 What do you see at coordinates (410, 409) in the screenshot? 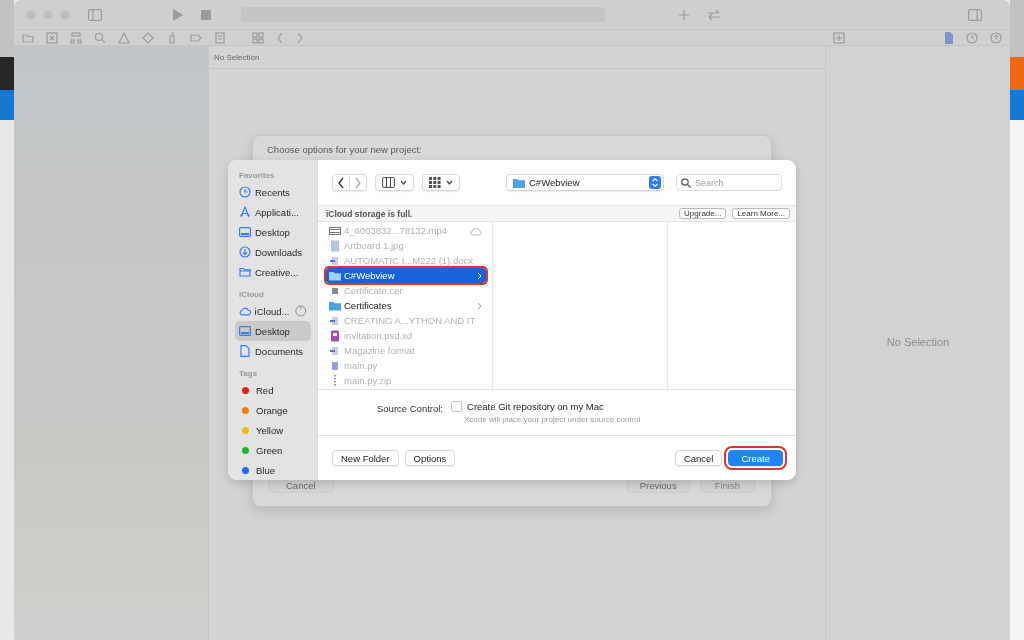
I see `field-label: Source Control:` at bounding box center [410, 409].